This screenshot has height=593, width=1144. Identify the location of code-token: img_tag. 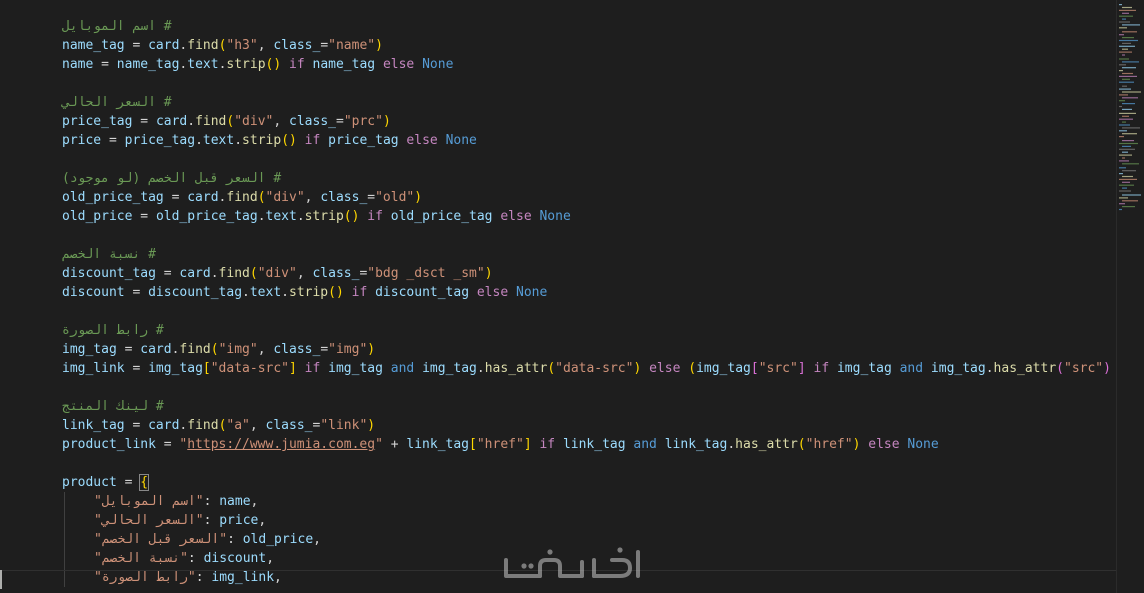
(175, 368).